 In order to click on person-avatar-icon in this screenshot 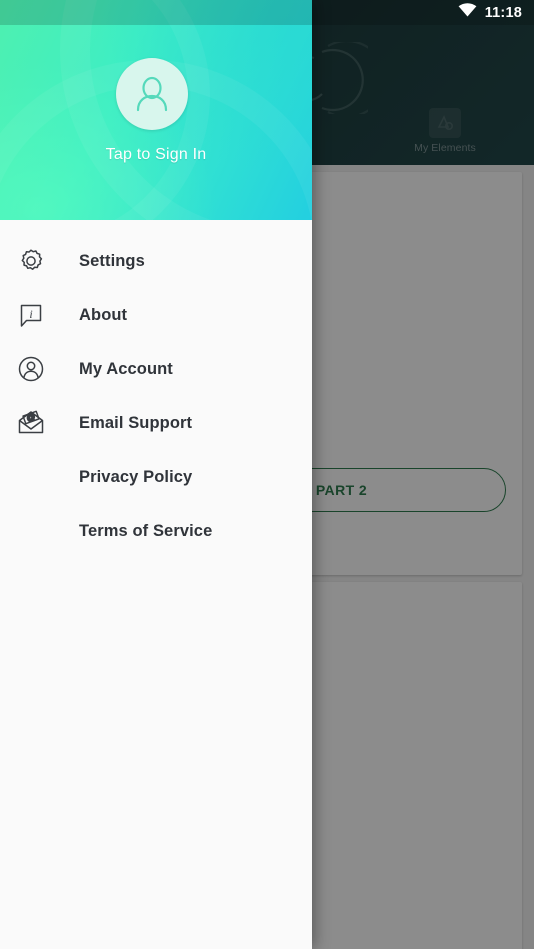, I will do `click(152, 94)`.